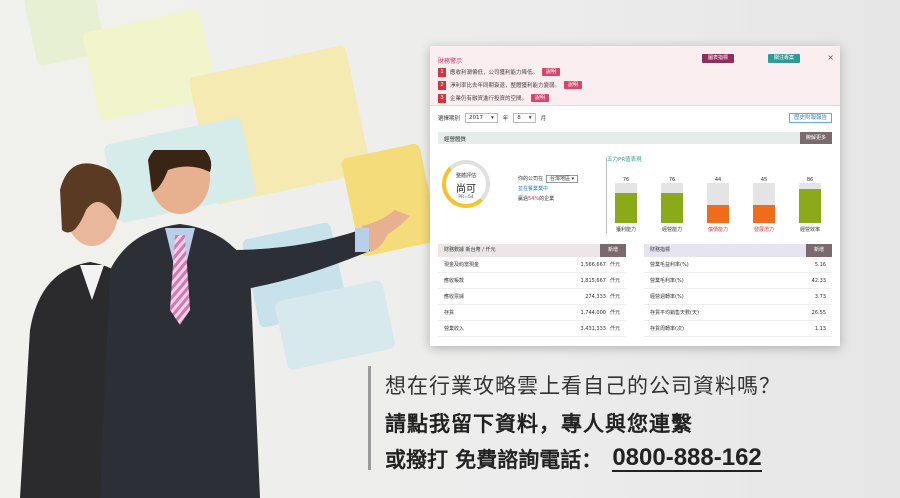 The width and height of the screenshot is (900, 498). Describe the element at coordinates (481, 118) in the screenshot. I see `year-select: 2017 ▾` at that location.